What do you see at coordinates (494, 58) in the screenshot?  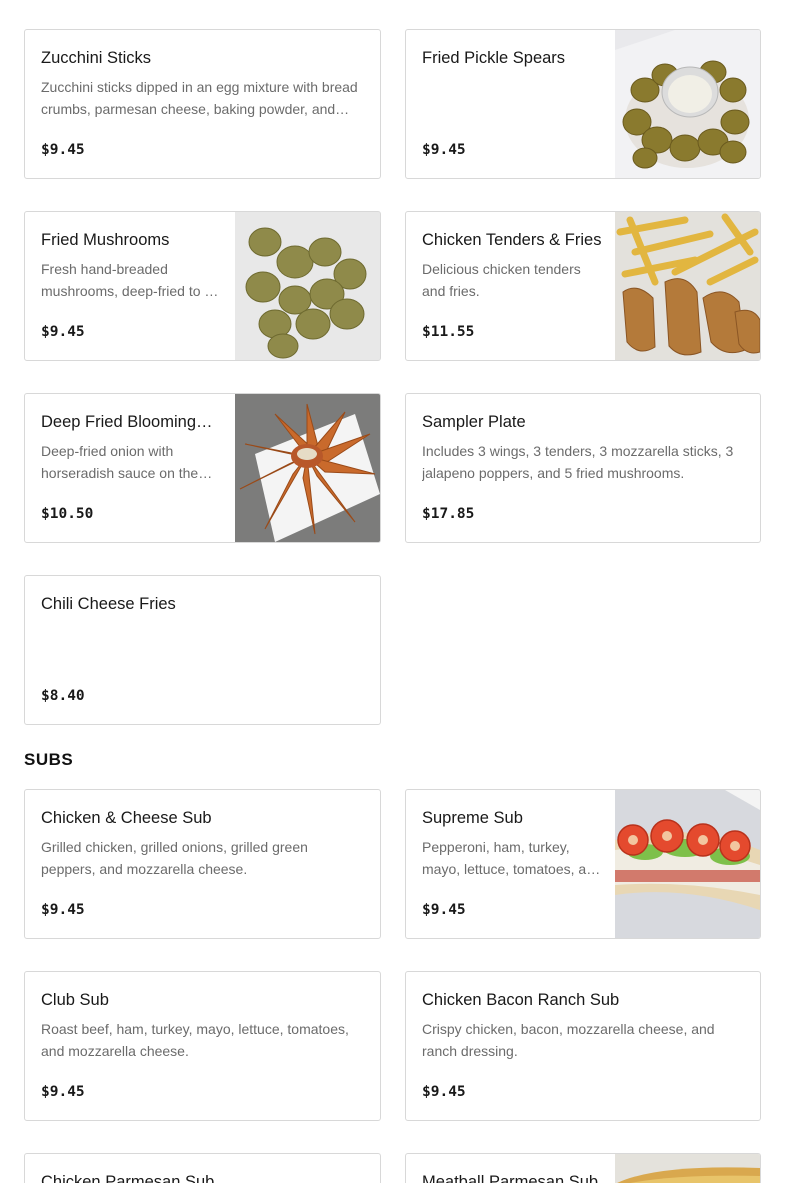 I see `menu-item-name: Fried Pickle Spears` at bounding box center [494, 58].